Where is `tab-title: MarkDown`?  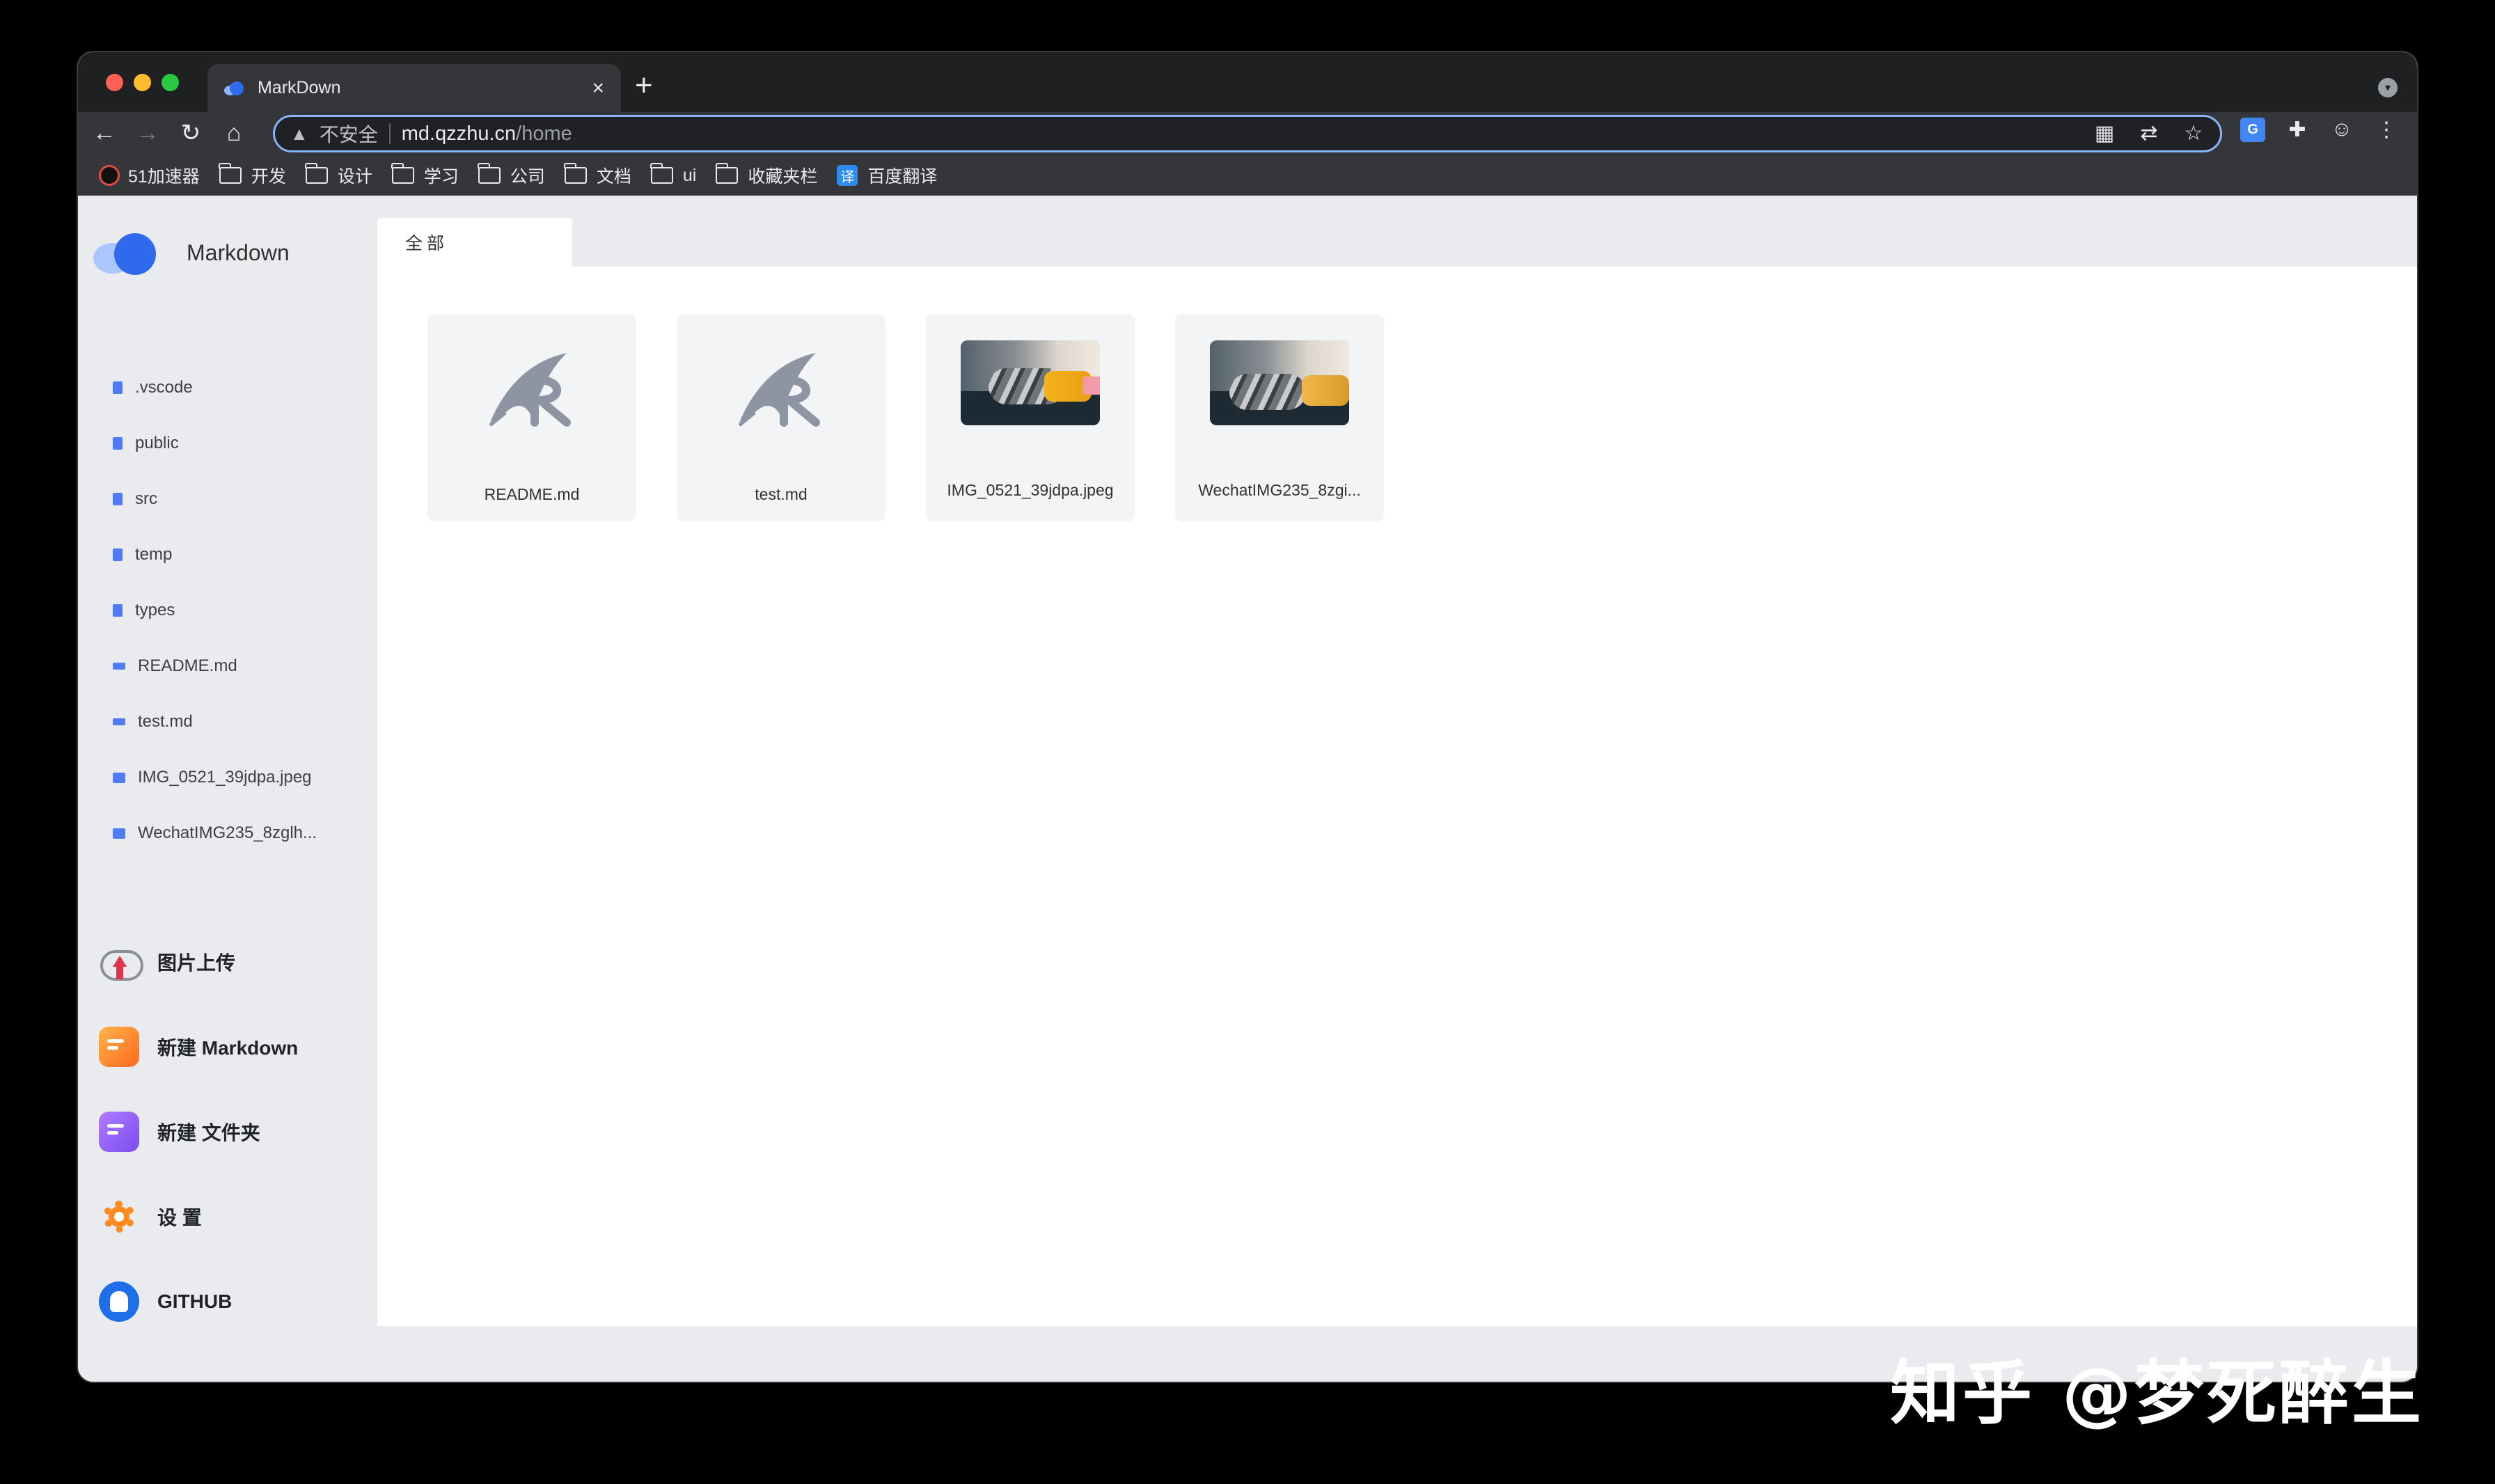
tab-title: MarkDown is located at coordinates (299, 87).